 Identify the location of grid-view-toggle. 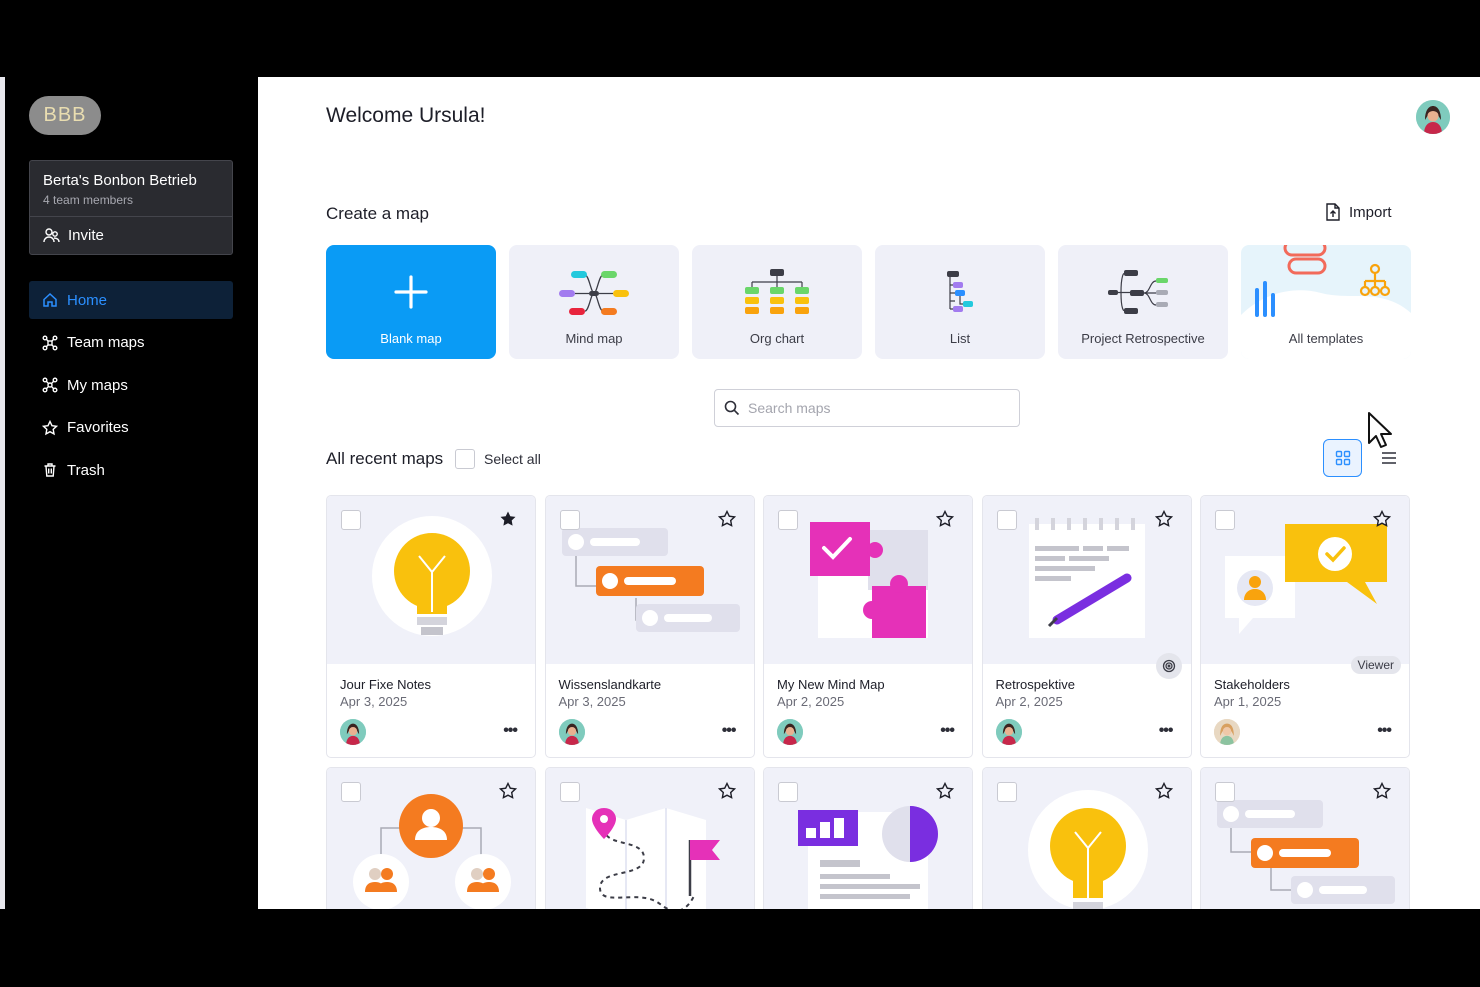
(1342, 458).